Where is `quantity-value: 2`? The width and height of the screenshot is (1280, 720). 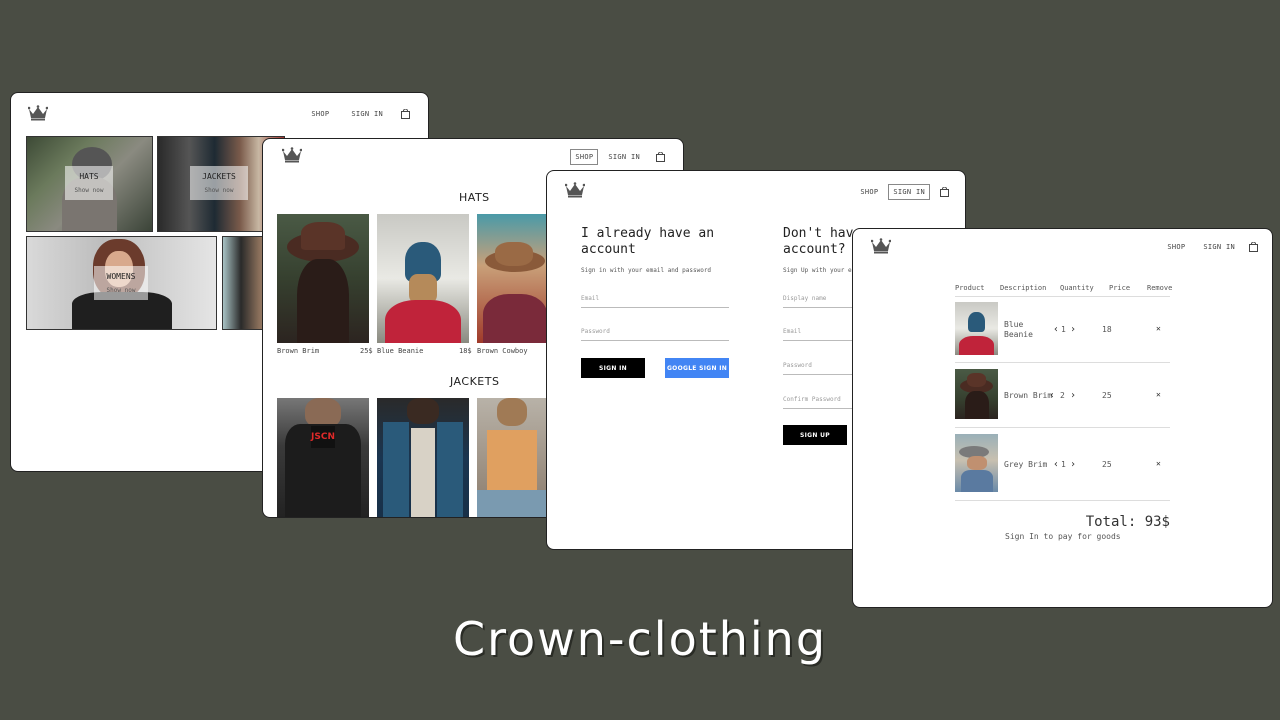 quantity-value: 2 is located at coordinates (1062, 395).